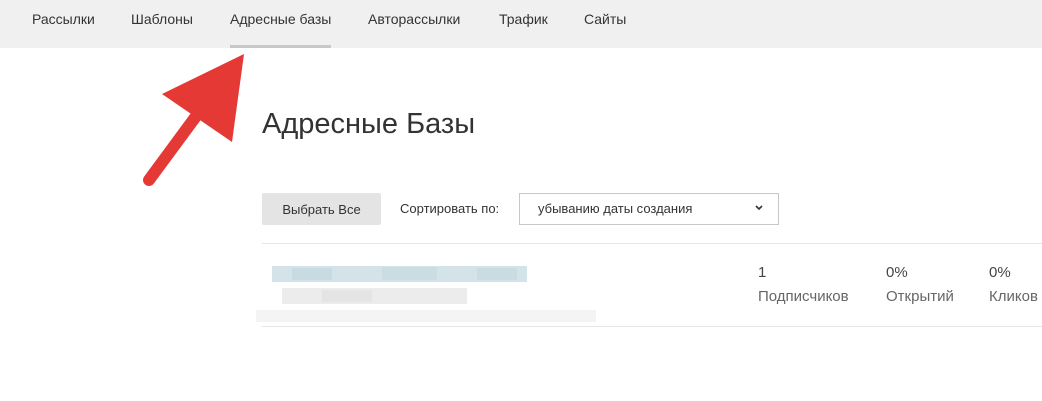 Image resolution: width=1042 pixels, height=401 pixels. I want to click on subscribers-label: Подписчиков, so click(803, 296).